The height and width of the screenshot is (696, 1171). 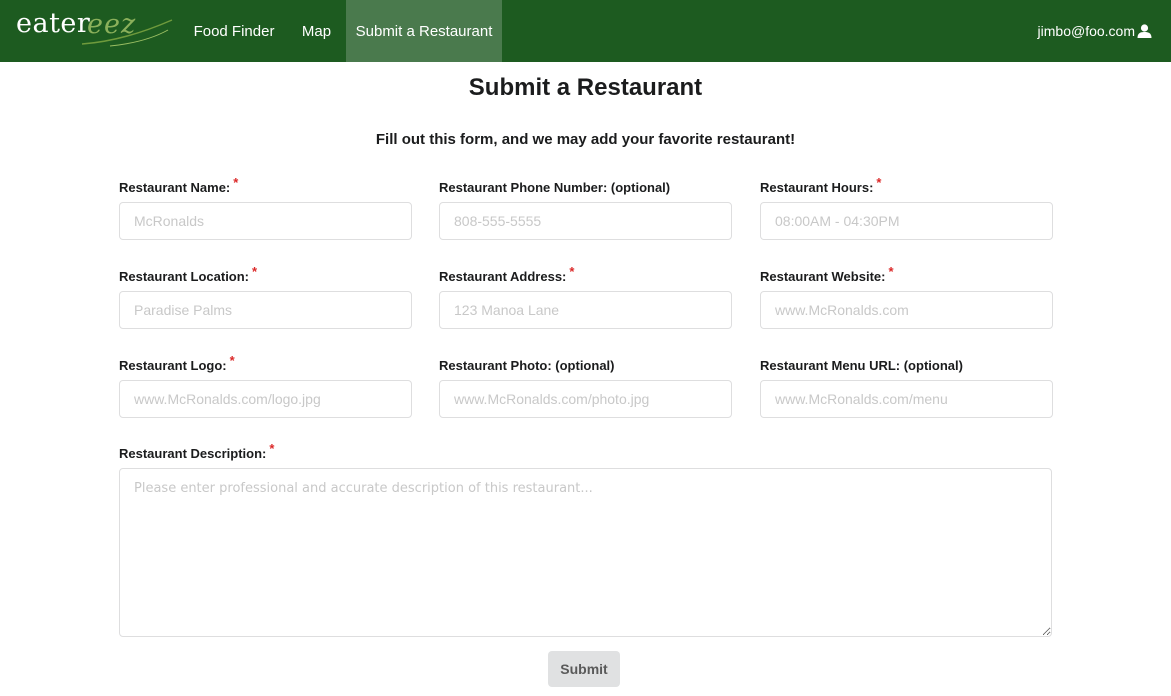 I want to click on restaurant-address-label: Restaurant Address: *, so click(x=507, y=274).